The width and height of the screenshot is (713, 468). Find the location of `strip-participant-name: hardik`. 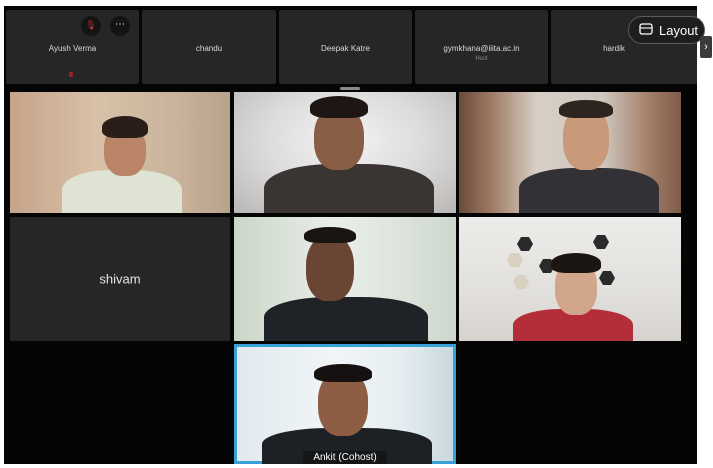

strip-participant-name: hardik is located at coordinates (614, 48).